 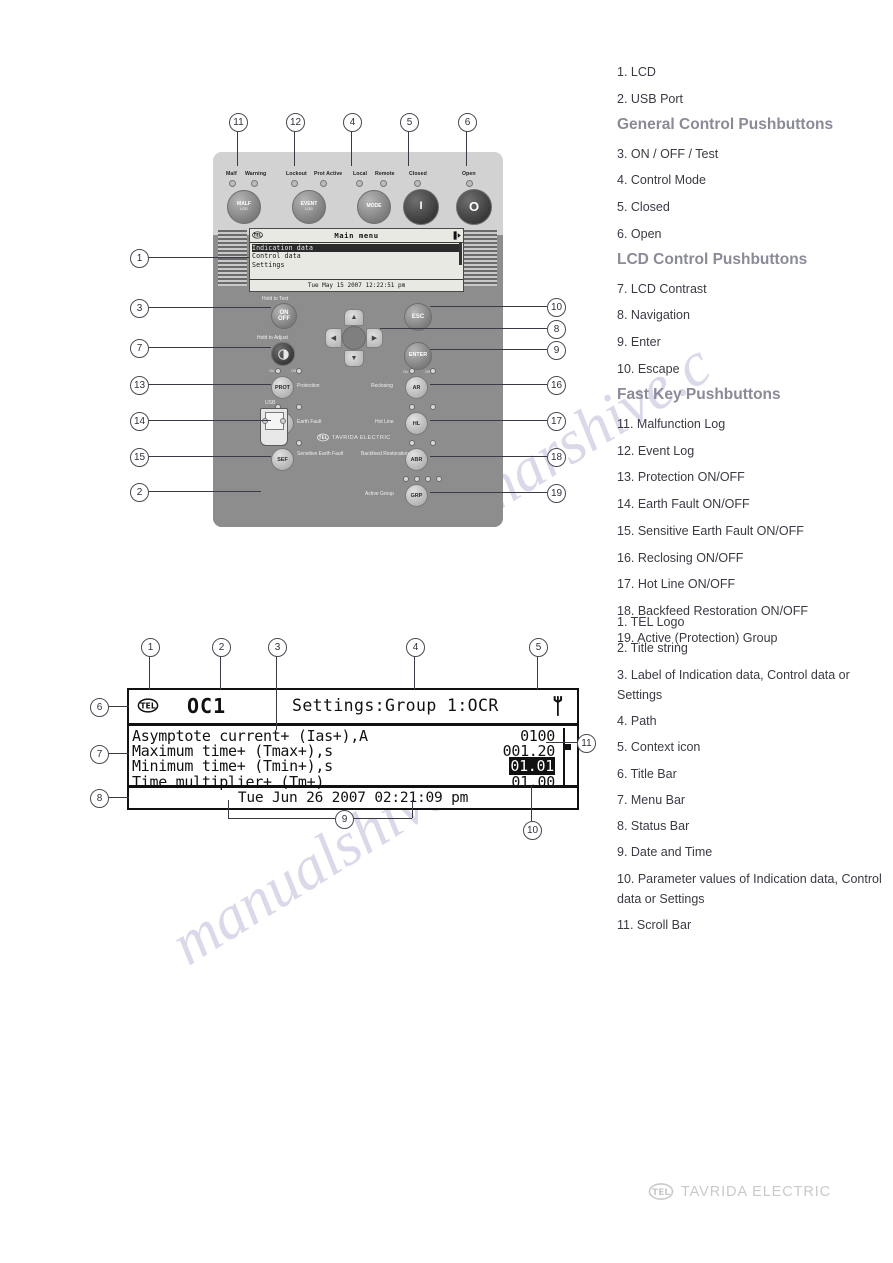 I want to click on lcd-menu-item-settings: Settings, so click(x=356, y=265).